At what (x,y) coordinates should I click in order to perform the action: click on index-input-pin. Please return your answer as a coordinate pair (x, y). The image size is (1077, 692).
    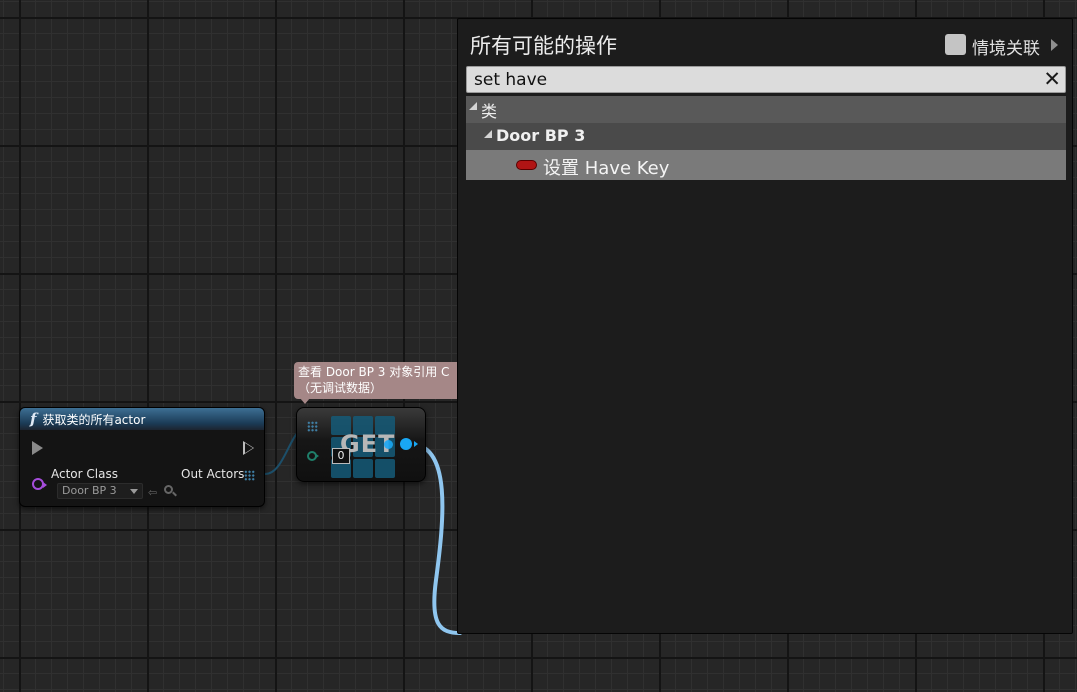
    Looking at the image, I should click on (313, 456).